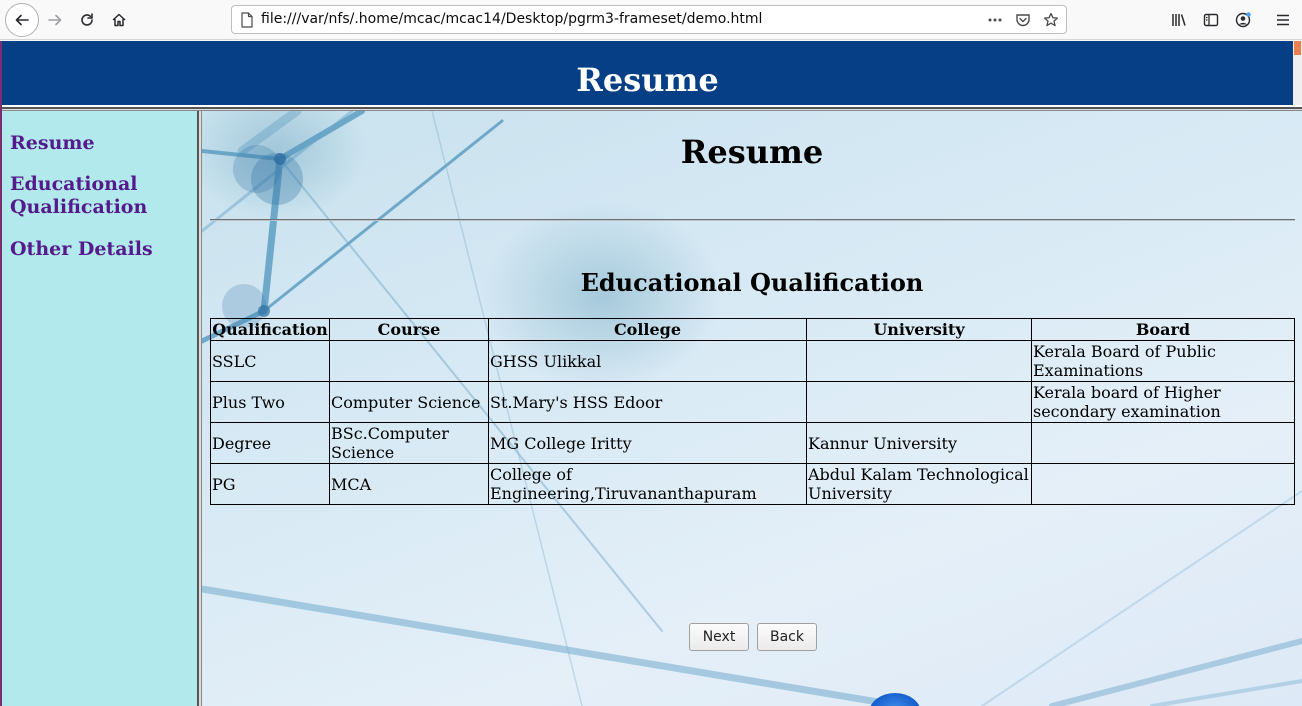  I want to click on header-title: Resume, so click(647, 80).